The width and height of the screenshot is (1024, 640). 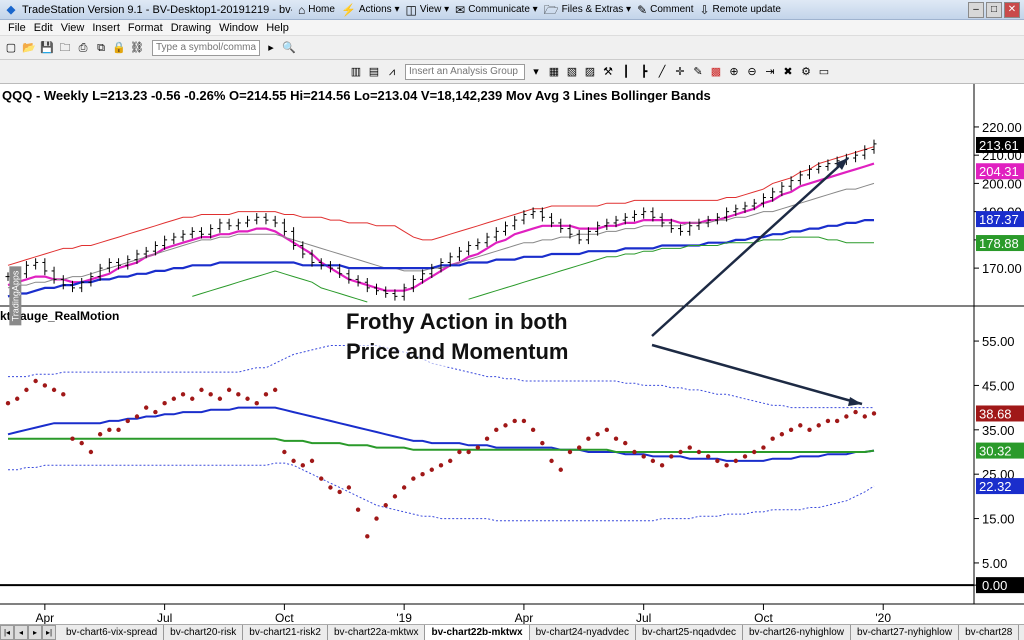 What do you see at coordinates (905, 632) in the screenshot?
I see `tab-bv-chart27-nyhighlow: bv-chart27-nyhighlow` at bounding box center [905, 632].